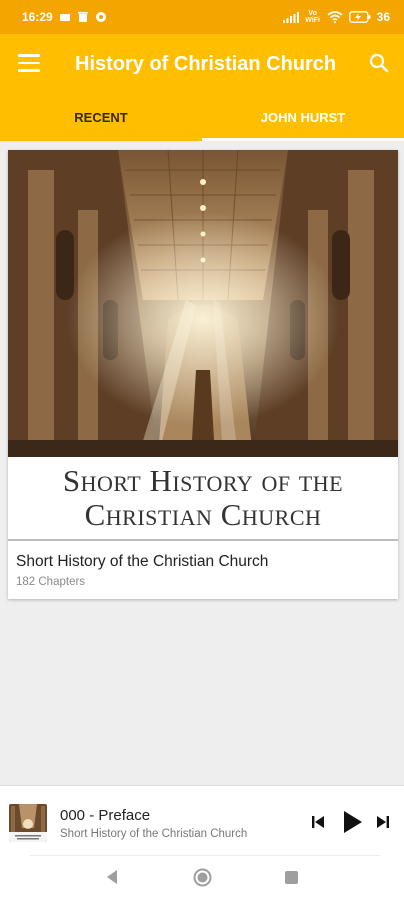  What do you see at coordinates (291, 877) in the screenshot?
I see `recents-icon` at bounding box center [291, 877].